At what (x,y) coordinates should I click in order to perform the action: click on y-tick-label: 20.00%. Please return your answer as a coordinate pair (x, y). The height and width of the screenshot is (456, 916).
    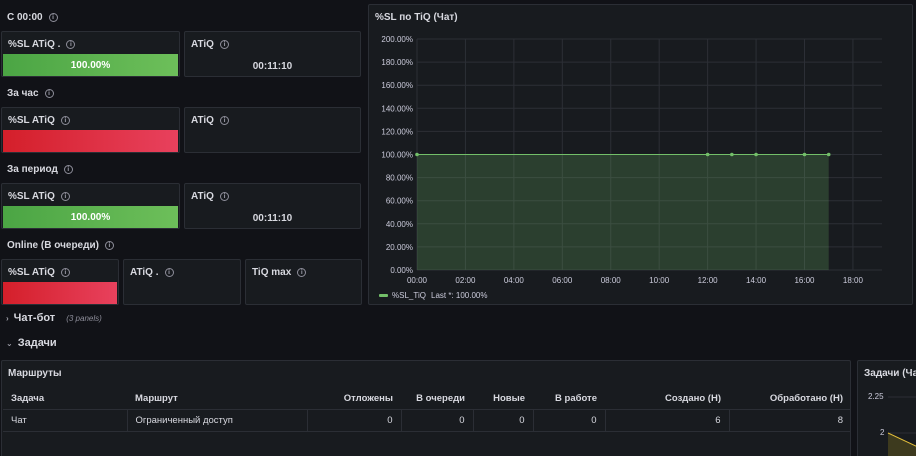
    Looking at the image, I should click on (399, 247).